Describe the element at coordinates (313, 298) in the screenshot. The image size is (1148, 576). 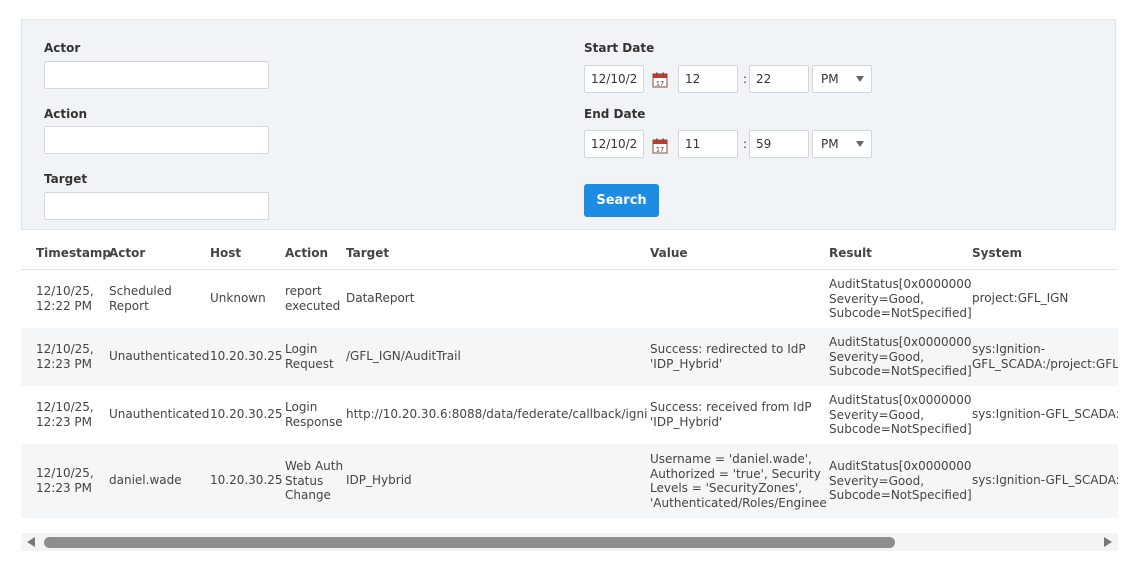
I see `cell-action: report executed` at that location.